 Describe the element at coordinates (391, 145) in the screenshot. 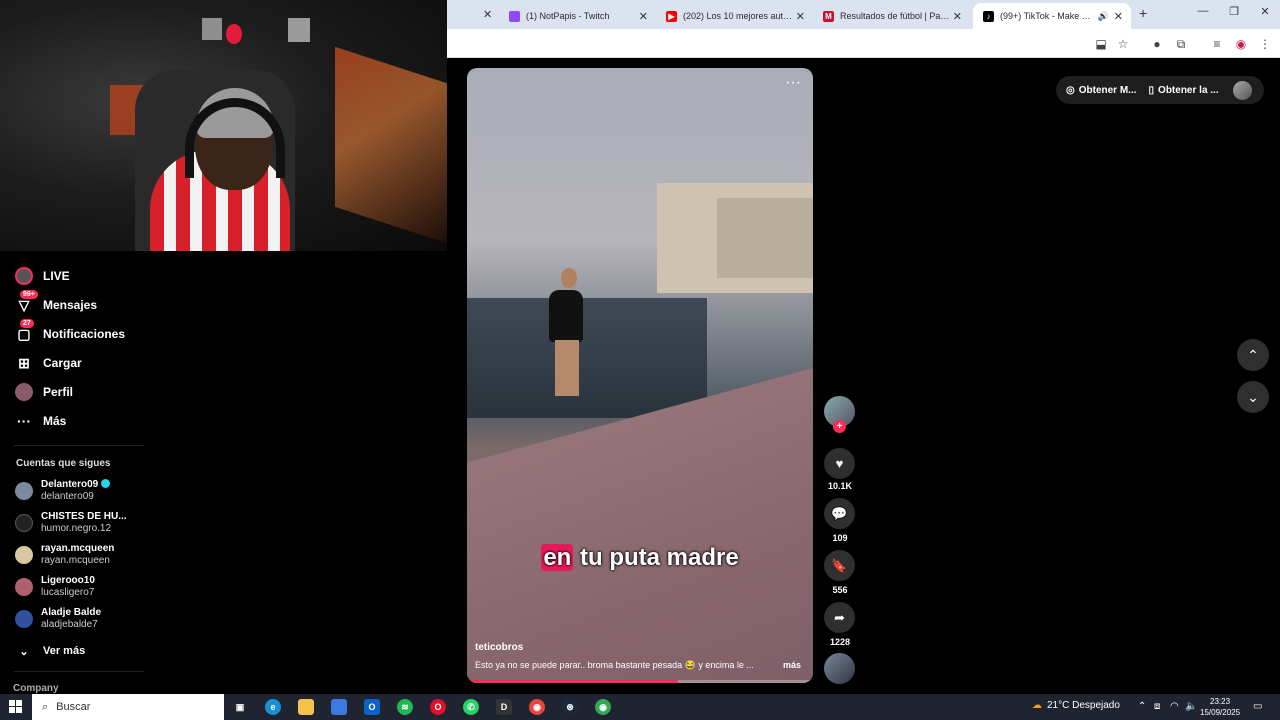

I see `led-light` at that location.